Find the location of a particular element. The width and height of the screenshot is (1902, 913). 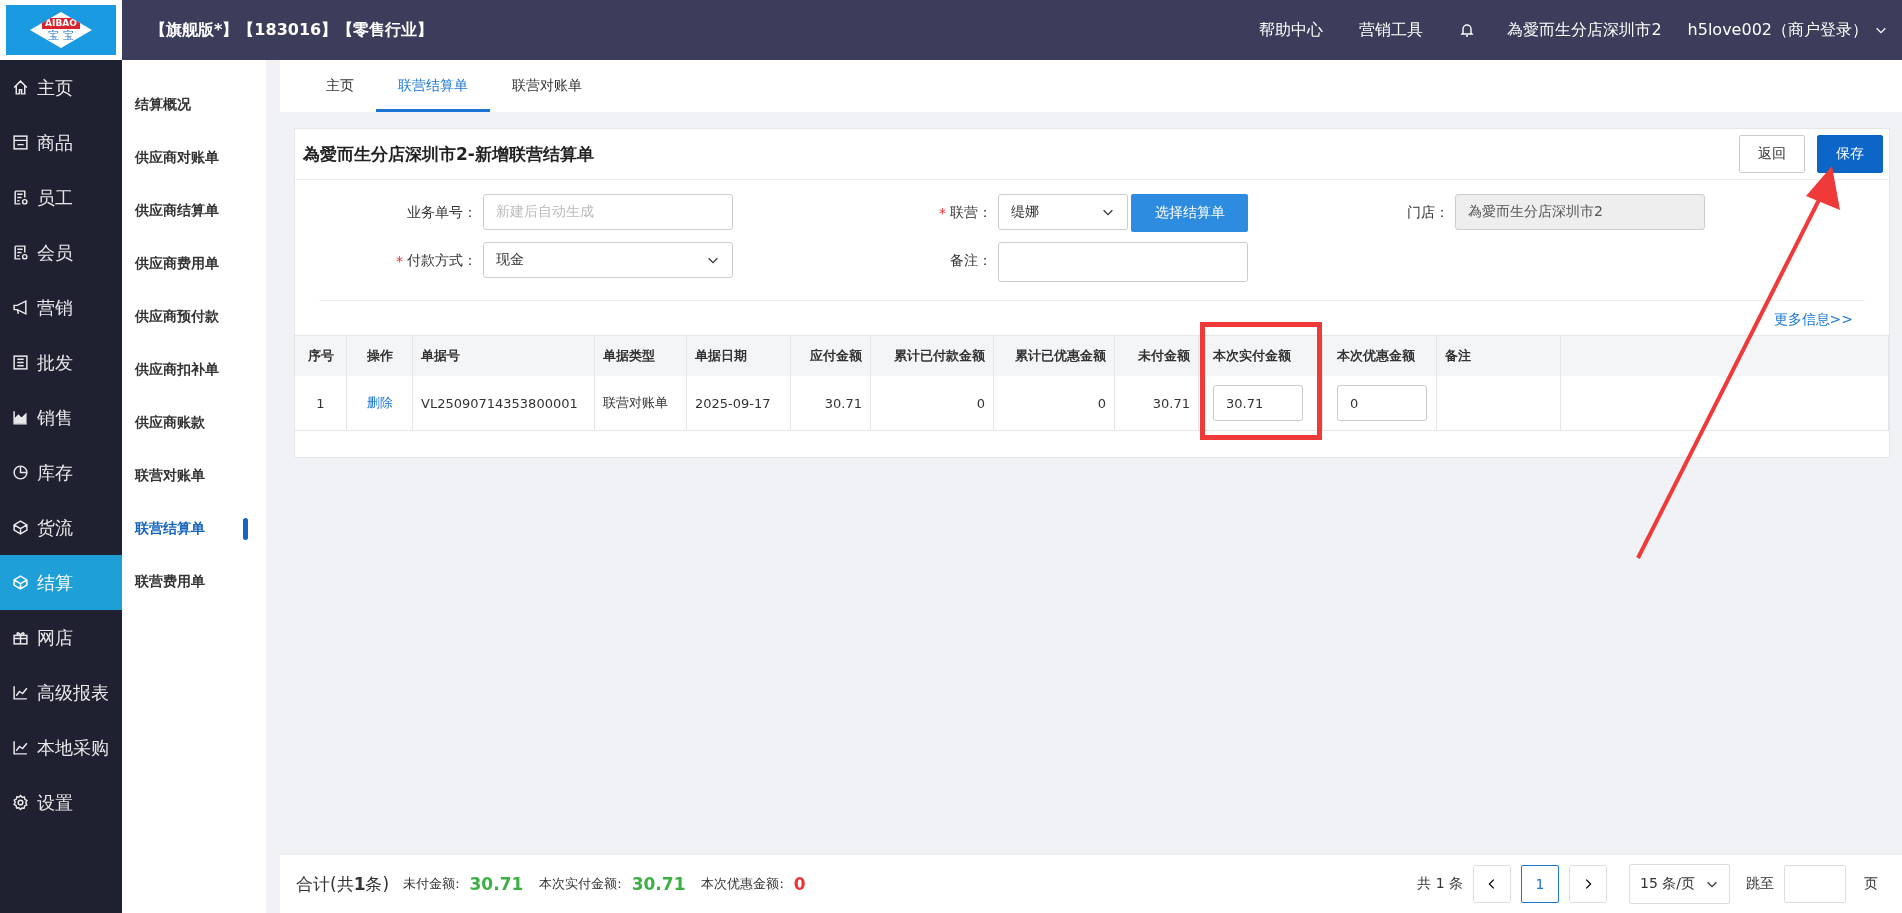

sidebar-item: 会员 is located at coordinates (61, 252).